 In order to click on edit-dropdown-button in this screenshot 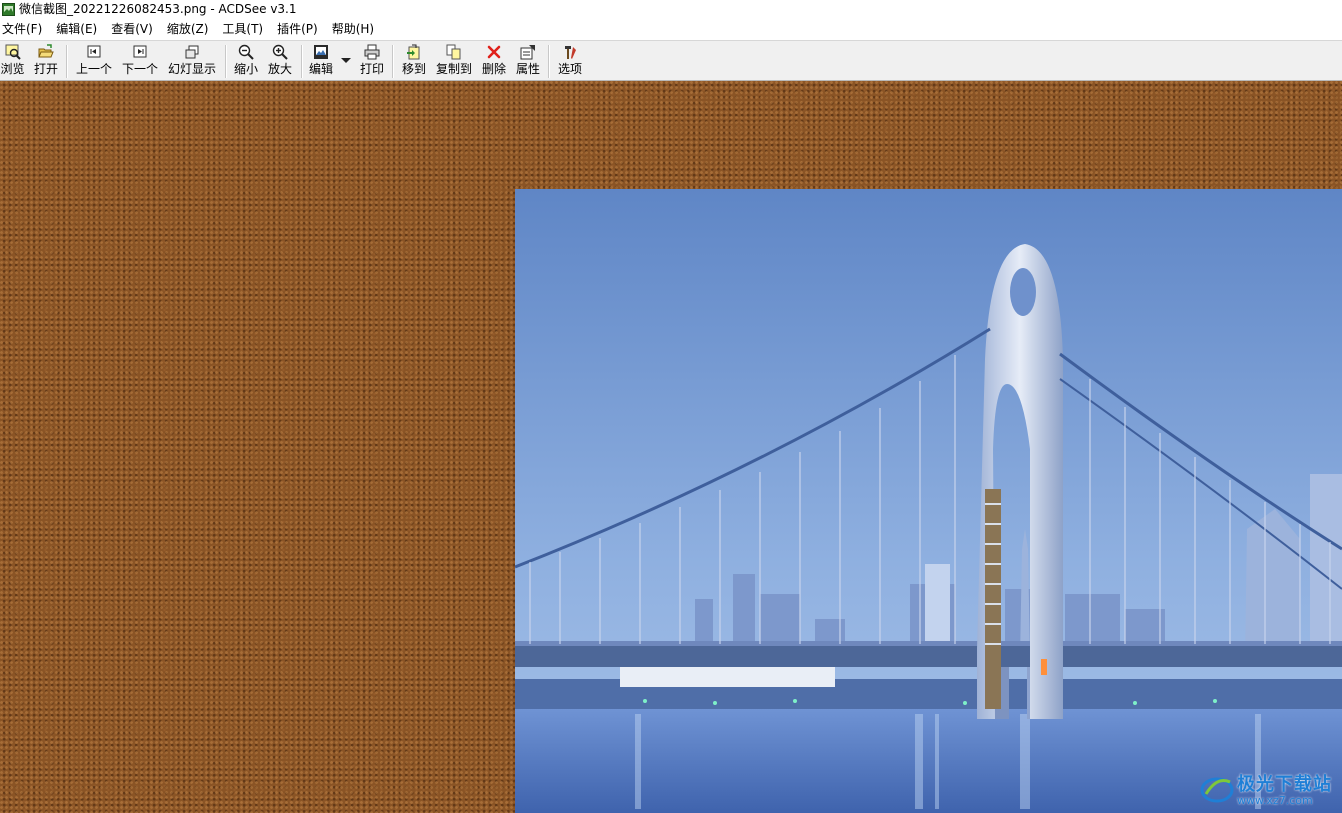, I will do `click(346, 61)`.